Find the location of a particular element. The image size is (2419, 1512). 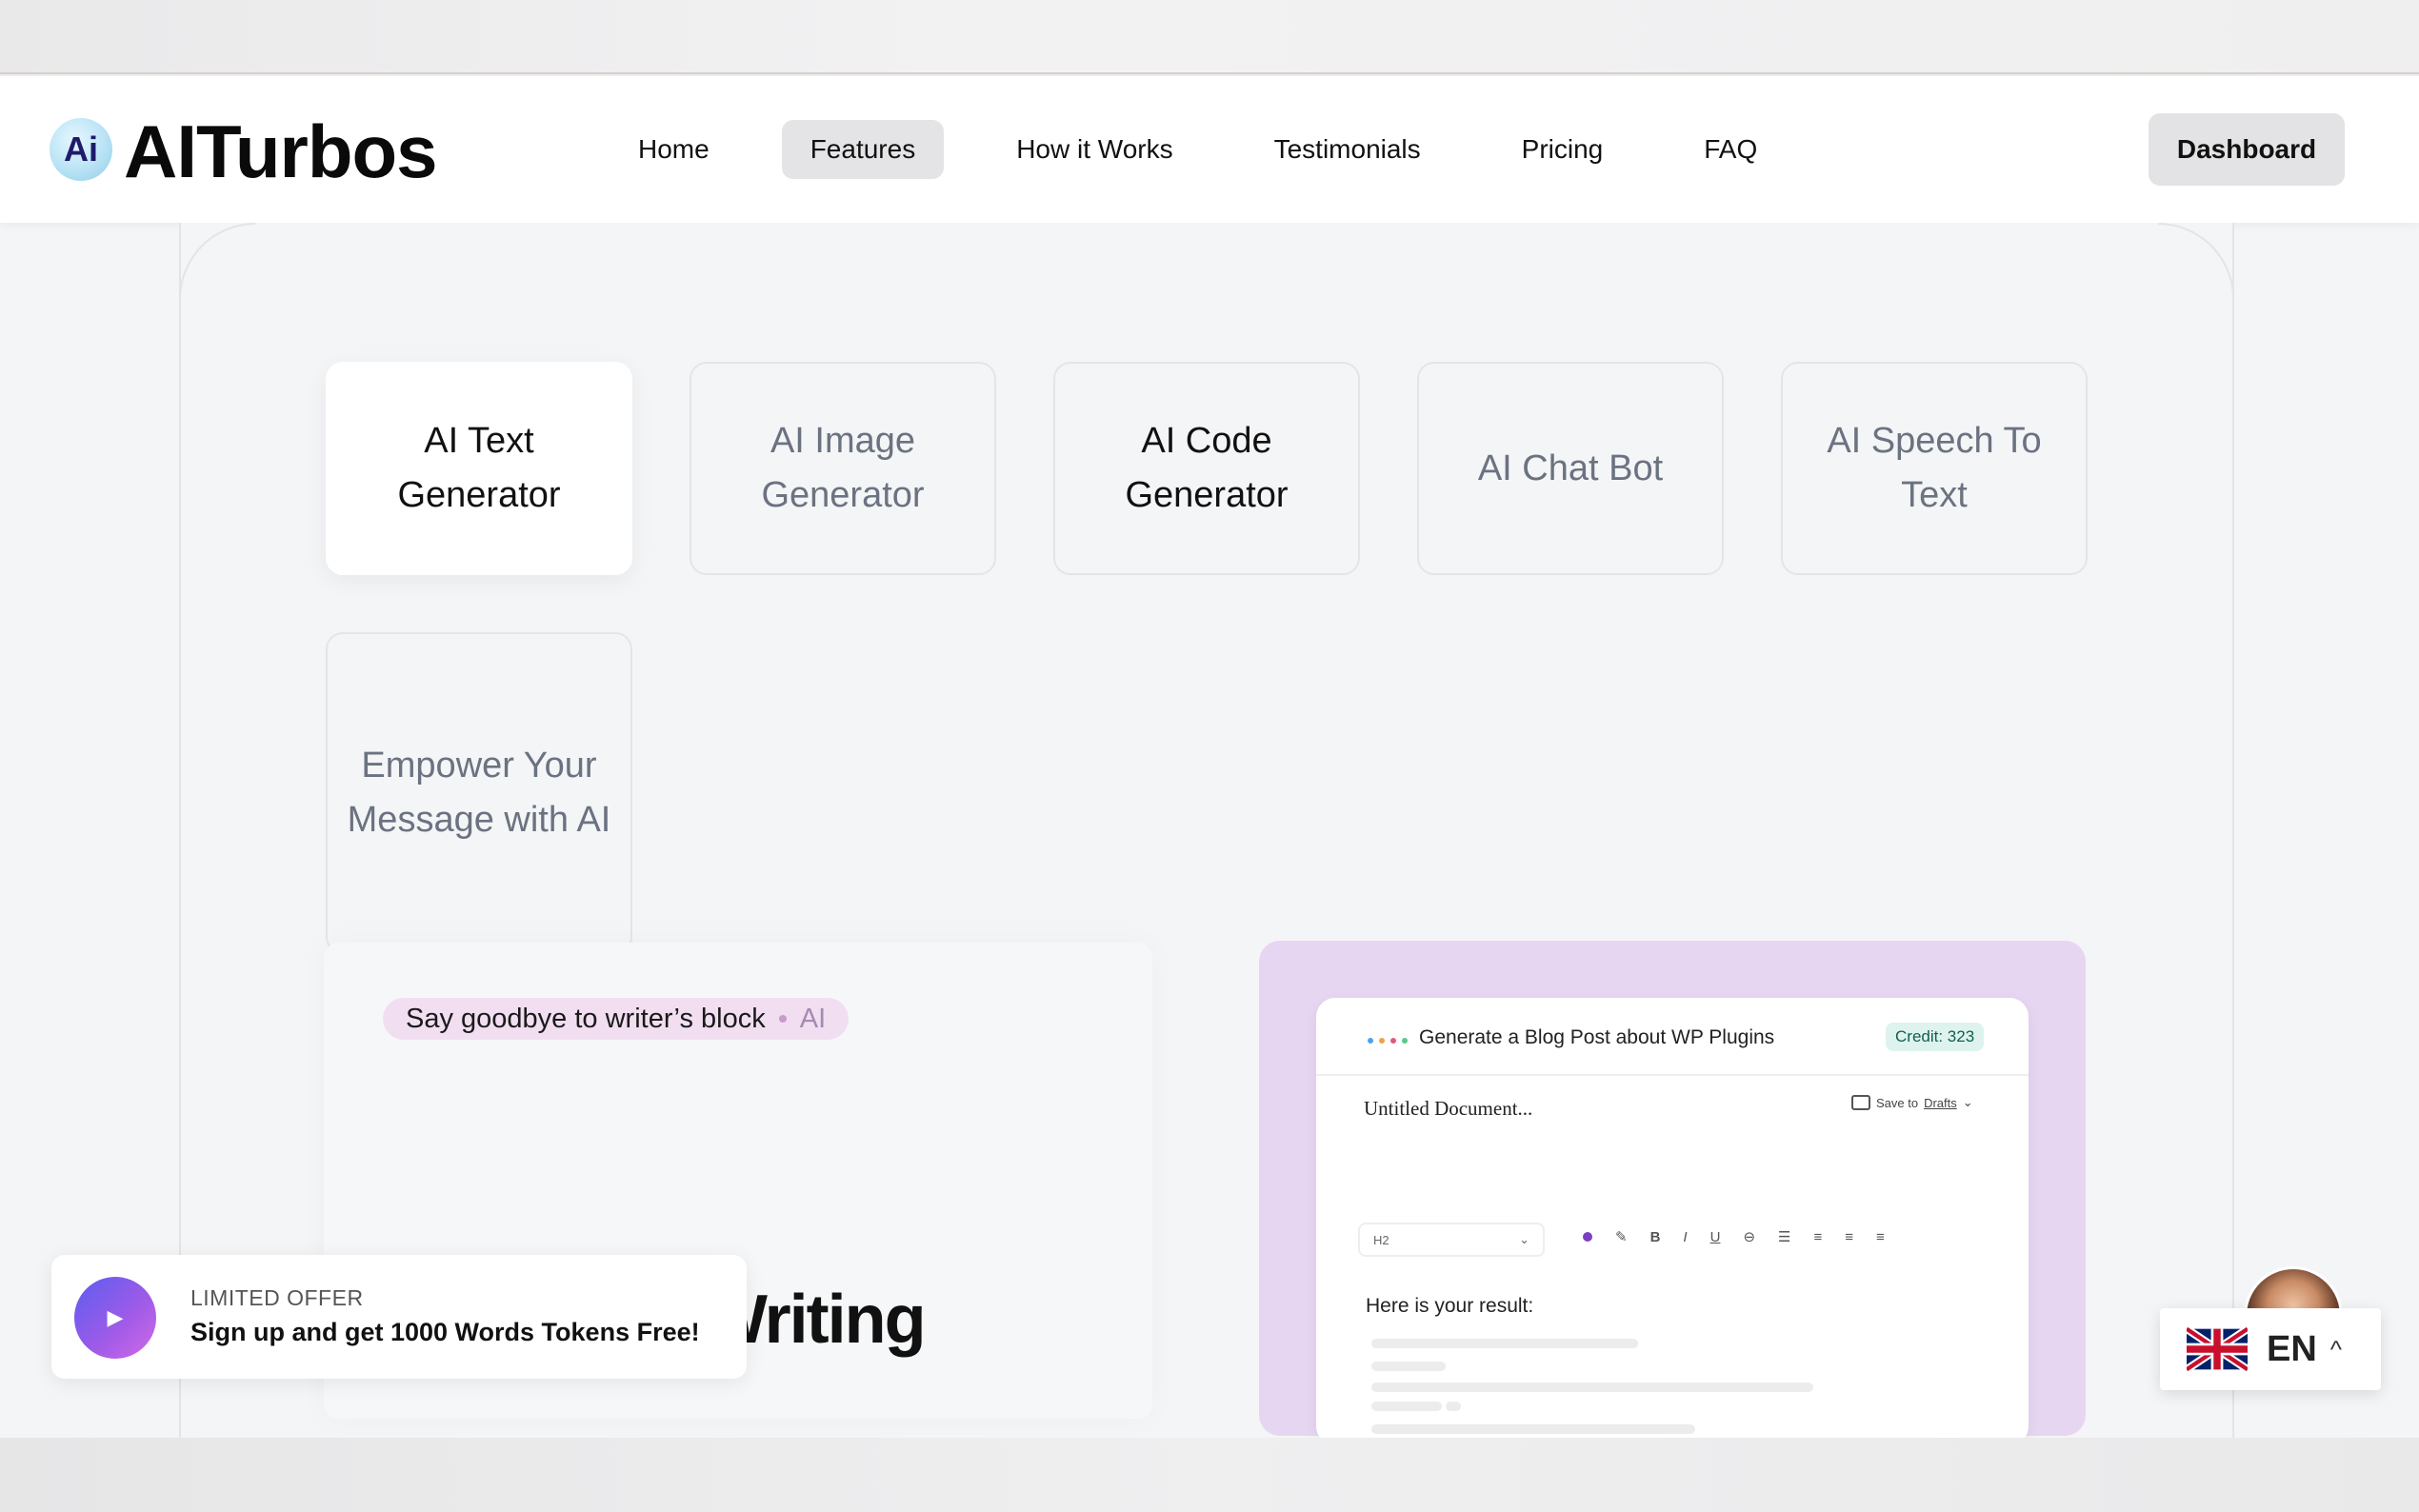

logo-text: AITurbos is located at coordinates (281, 152).